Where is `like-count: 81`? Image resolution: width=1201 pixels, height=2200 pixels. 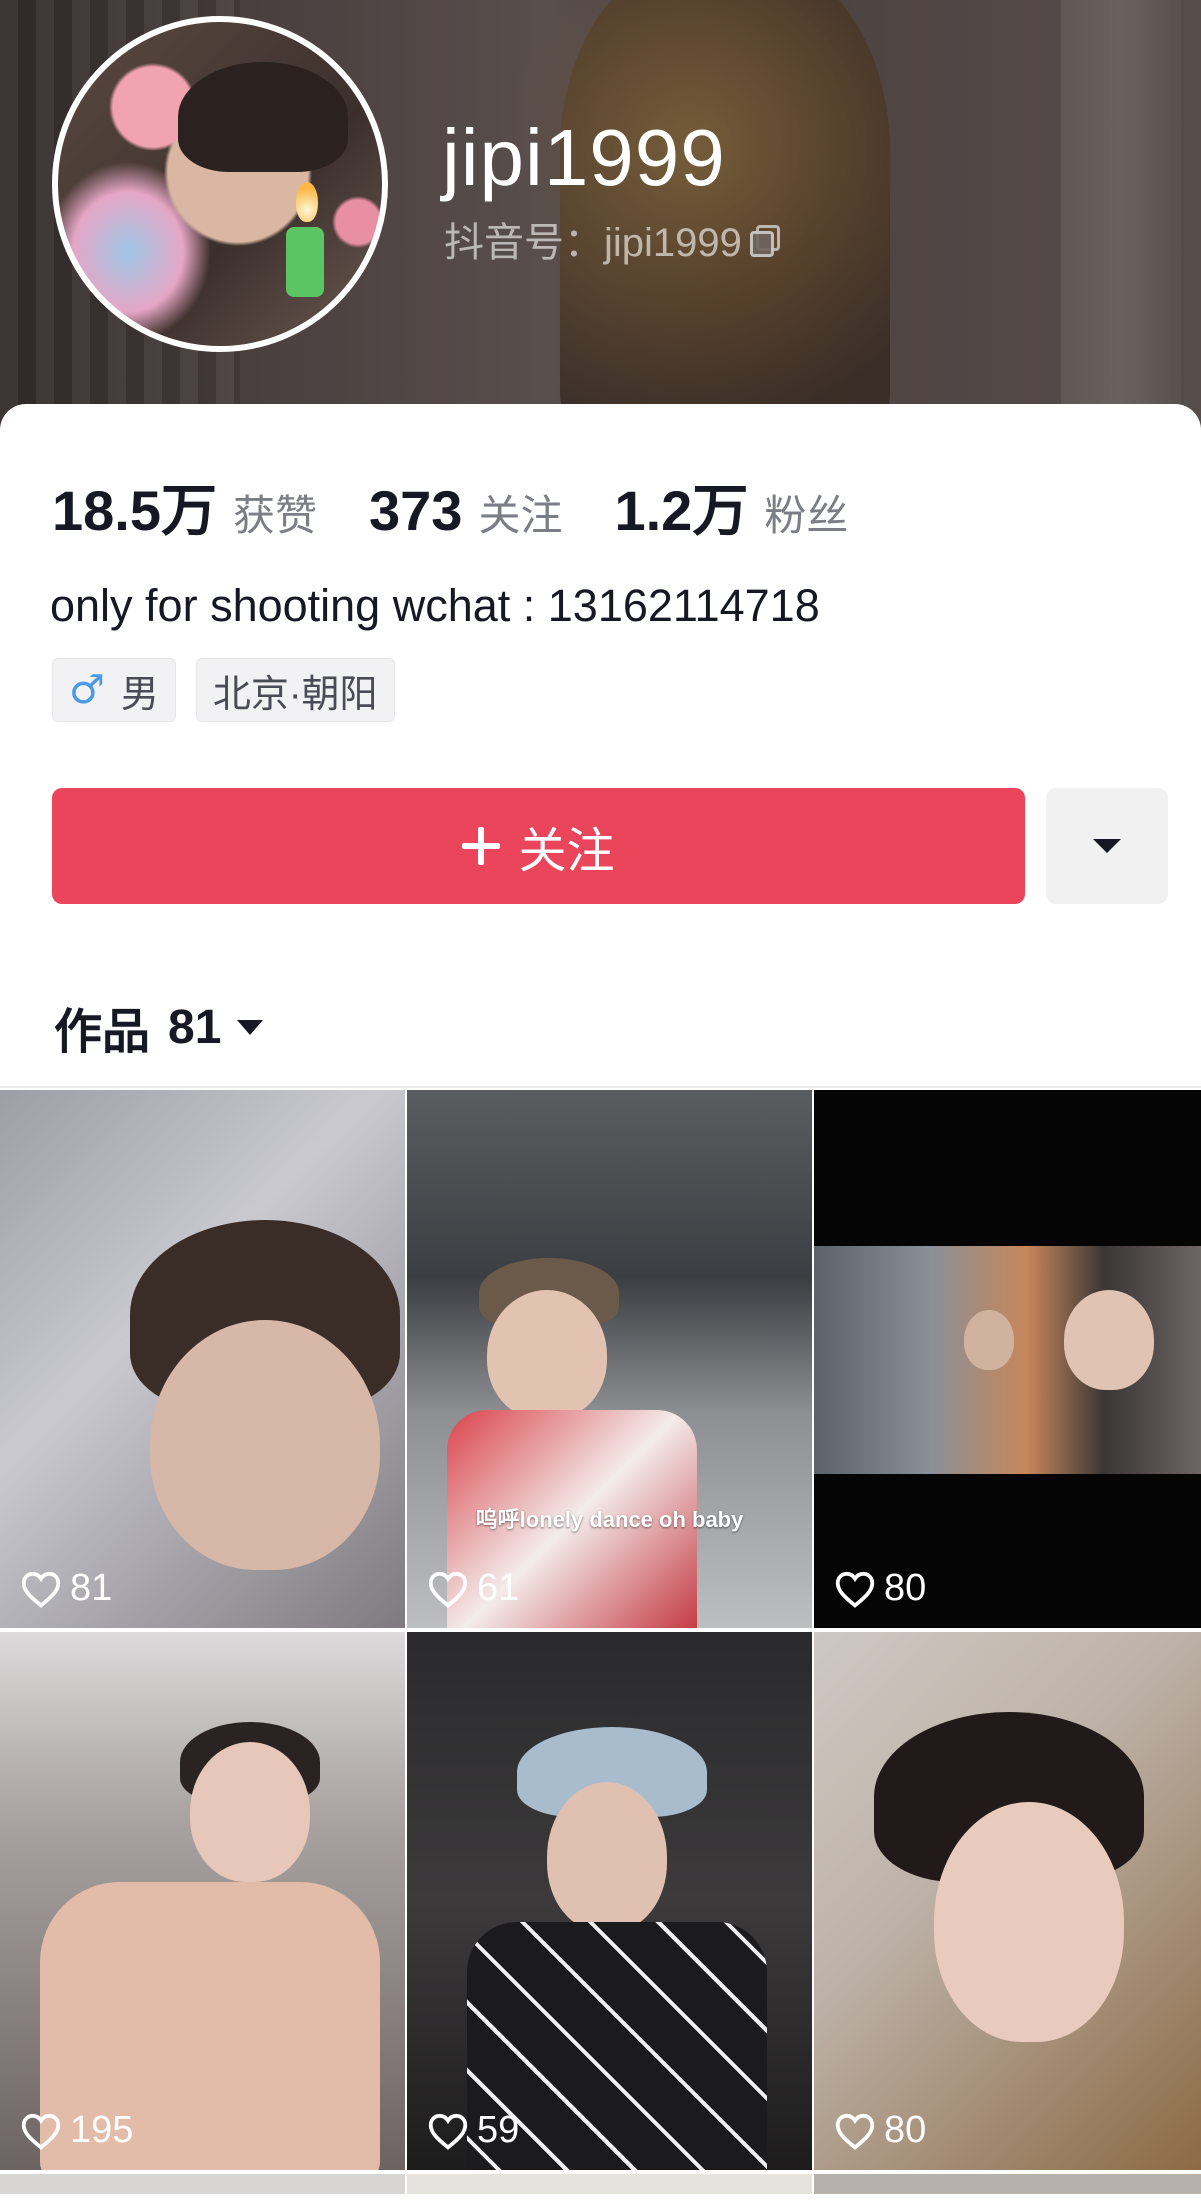
like-count: 81 is located at coordinates (66, 1588).